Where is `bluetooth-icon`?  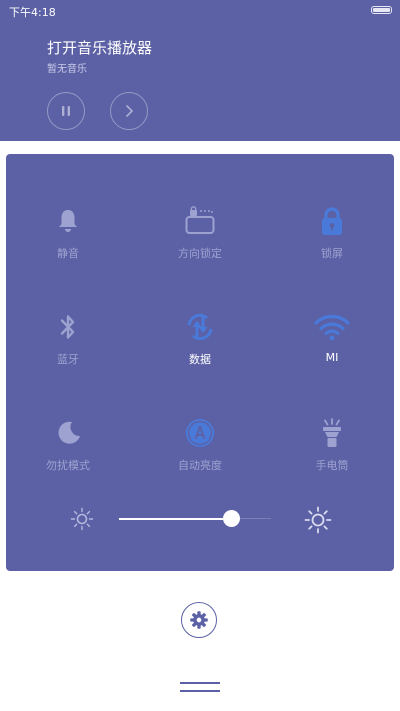 bluetooth-icon is located at coordinates (67, 327).